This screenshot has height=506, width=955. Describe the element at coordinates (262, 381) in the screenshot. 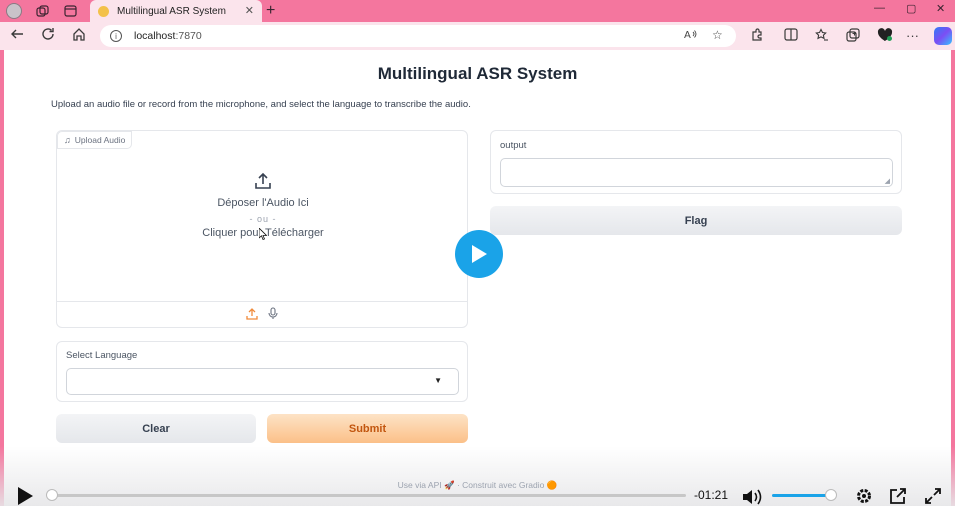

I see `language-dropdown: ▼` at that location.